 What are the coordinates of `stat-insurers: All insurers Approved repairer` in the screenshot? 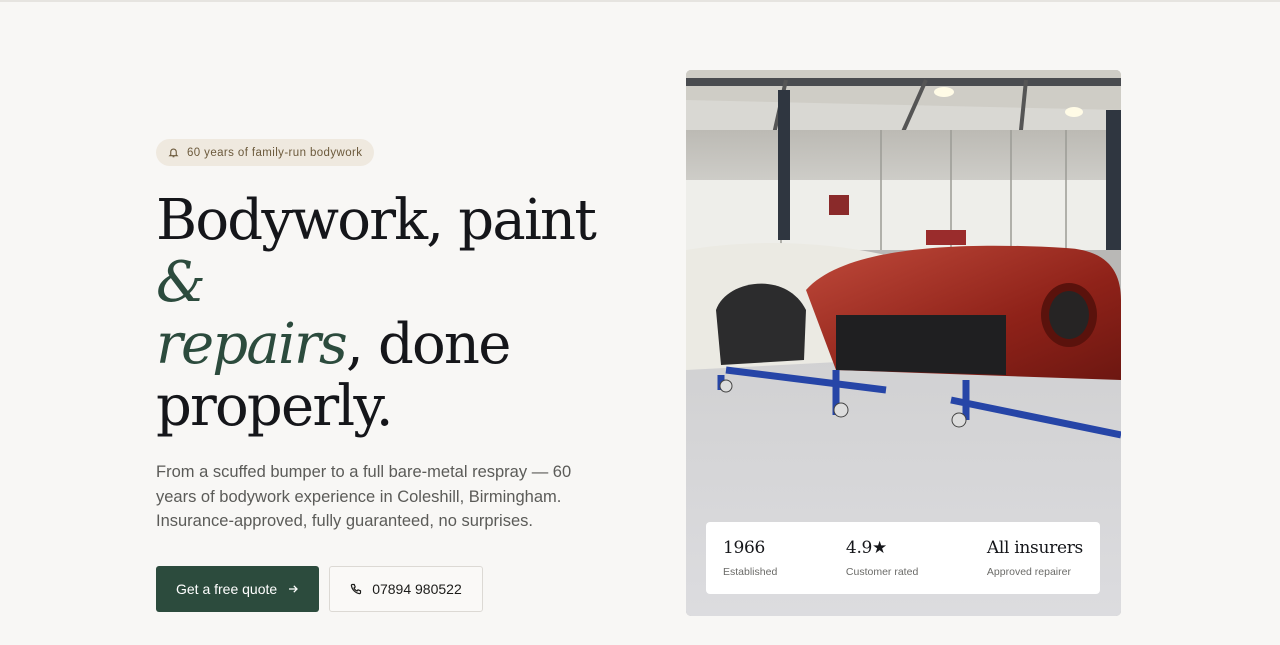 It's located at (1035, 566).